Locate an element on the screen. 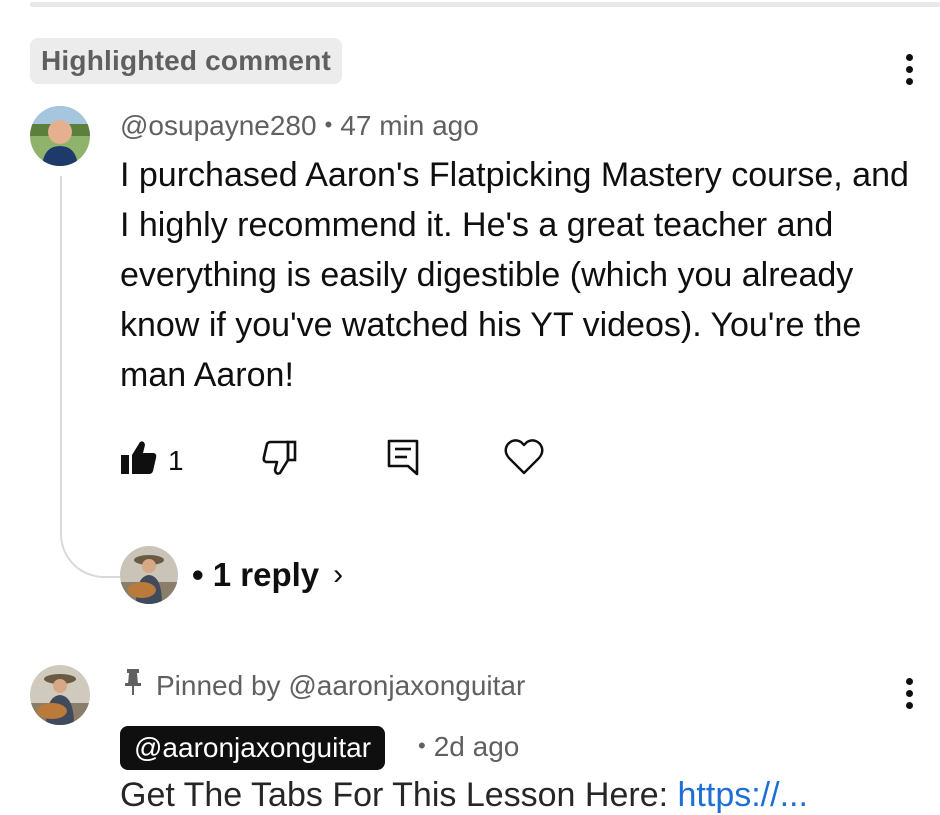 This screenshot has height=815, width=940. heart-outline-icon is located at coordinates (524, 459).